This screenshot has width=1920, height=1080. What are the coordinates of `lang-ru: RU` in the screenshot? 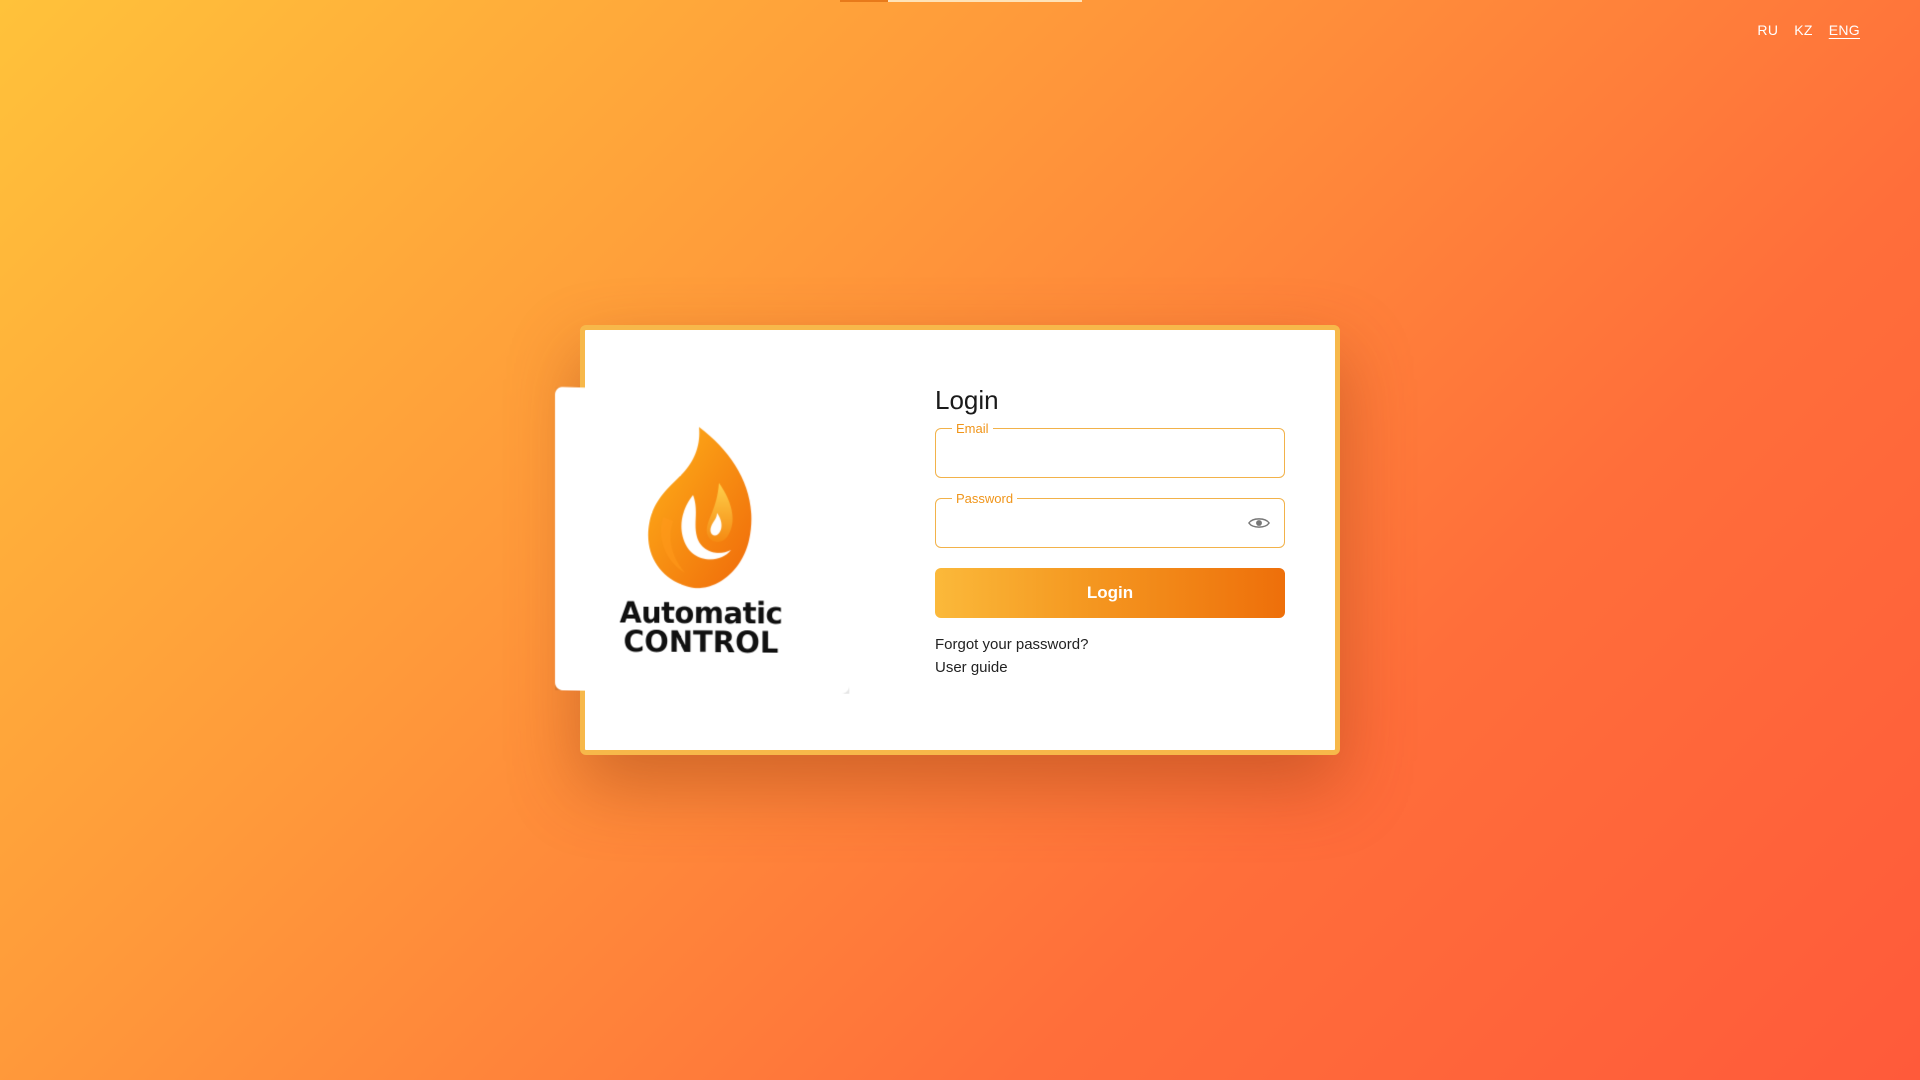 It's located at (1767, 30).